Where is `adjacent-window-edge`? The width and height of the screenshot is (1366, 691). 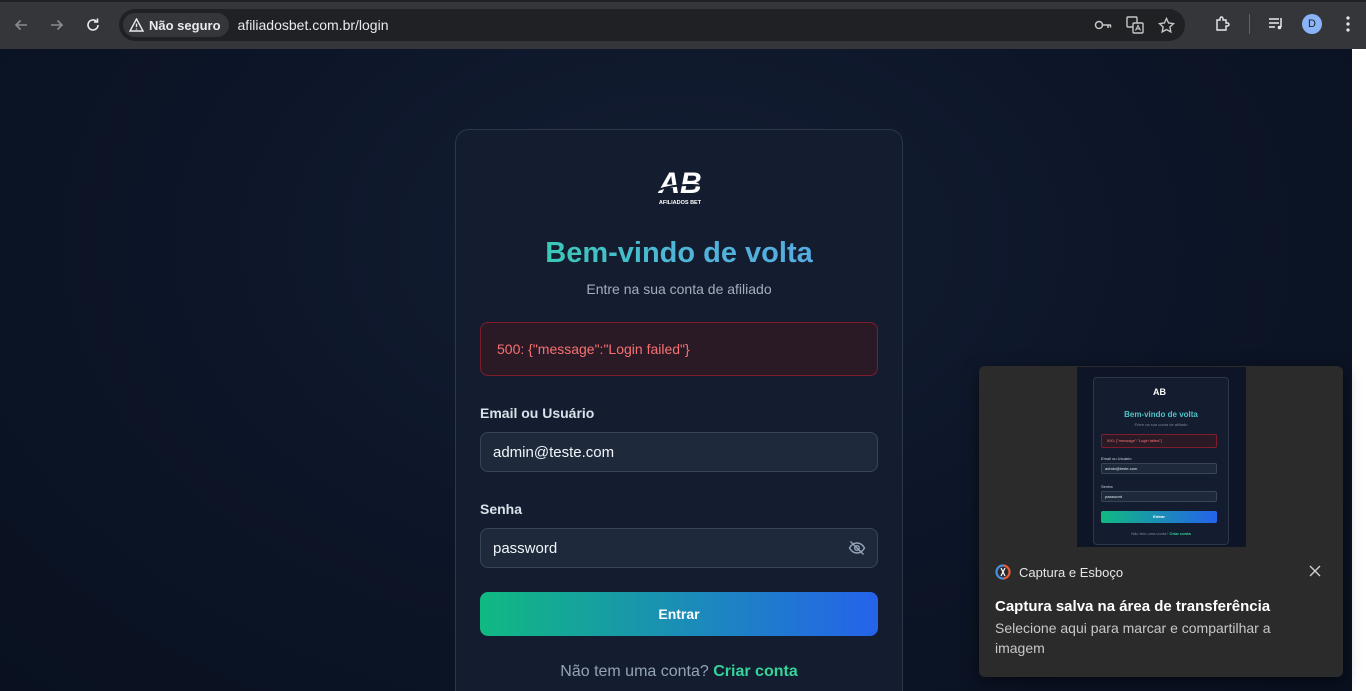
adjacent-window-edge is located at coordinates (1359, 370).